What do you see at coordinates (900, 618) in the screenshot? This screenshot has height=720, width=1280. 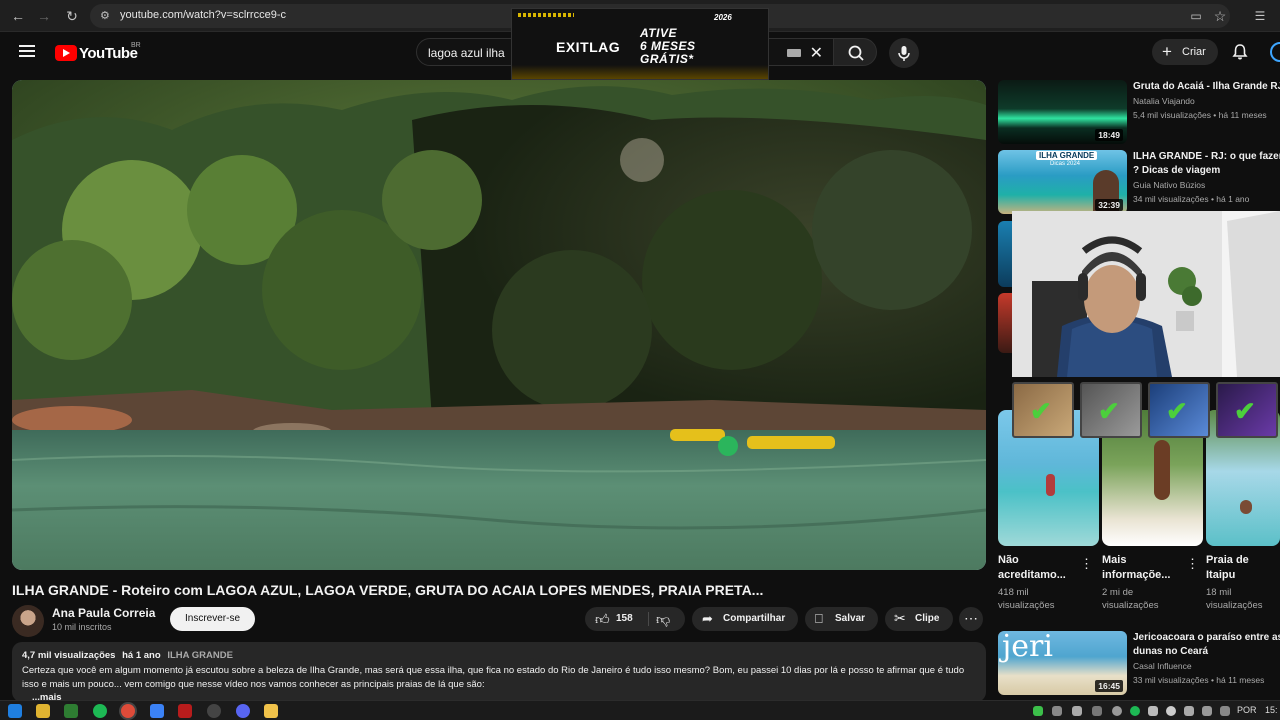 I see `scissors-icon: ✂` at bounding box center [900, 618].